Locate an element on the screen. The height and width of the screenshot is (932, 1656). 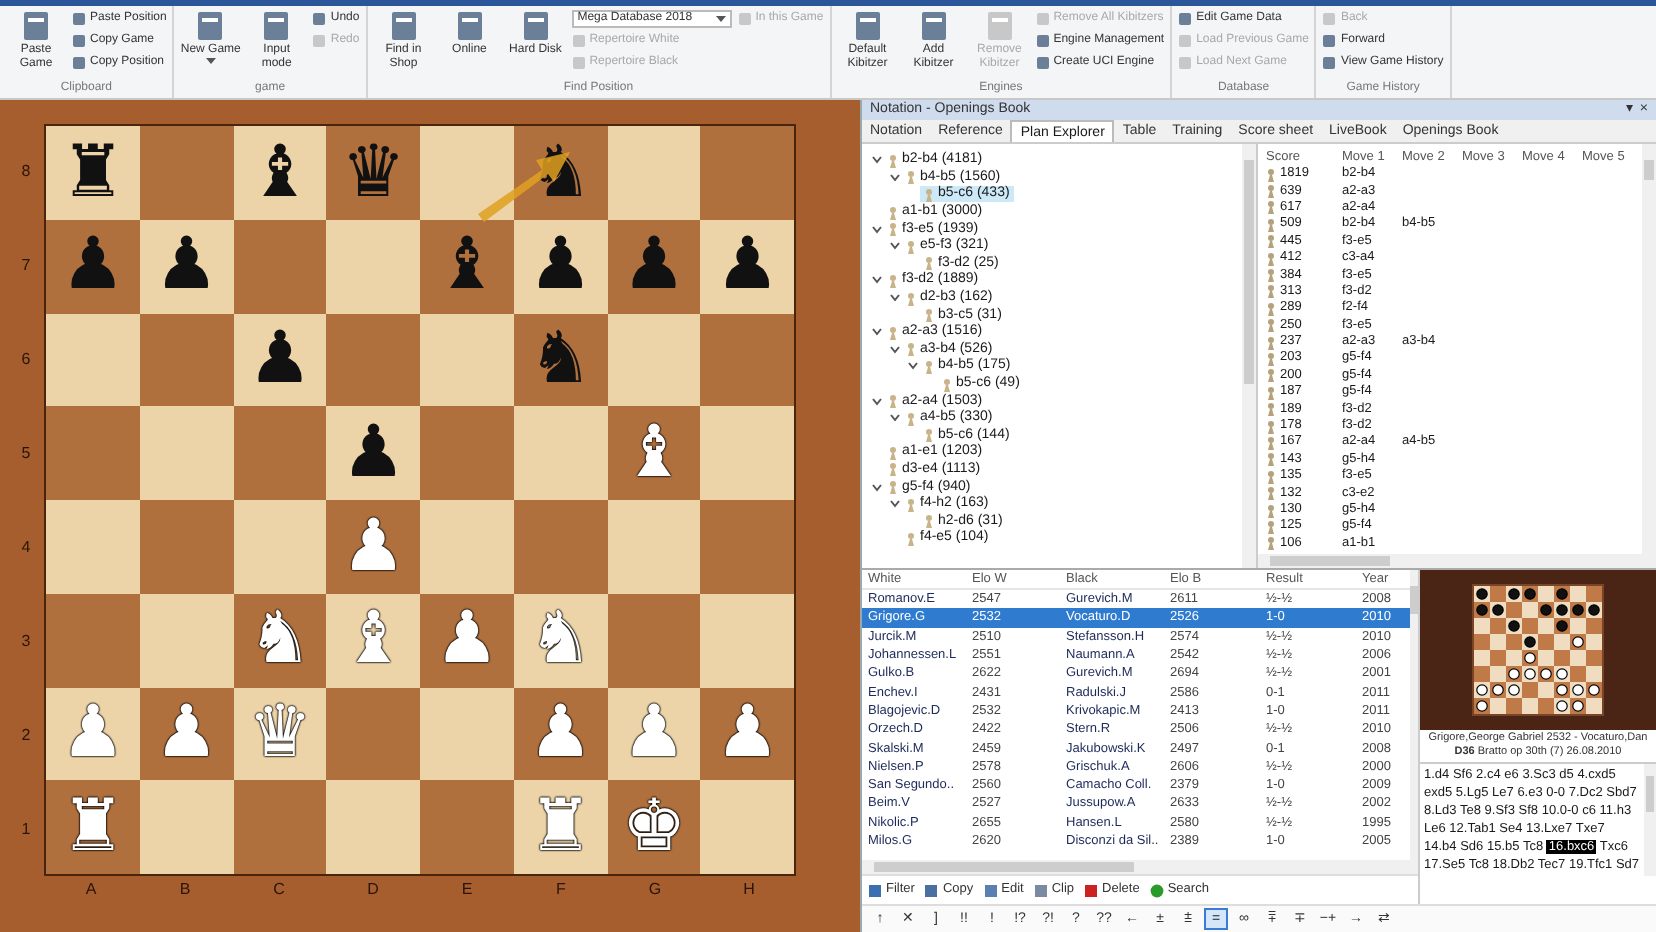
rank-label: 7 is located at coordinates (26, 265).